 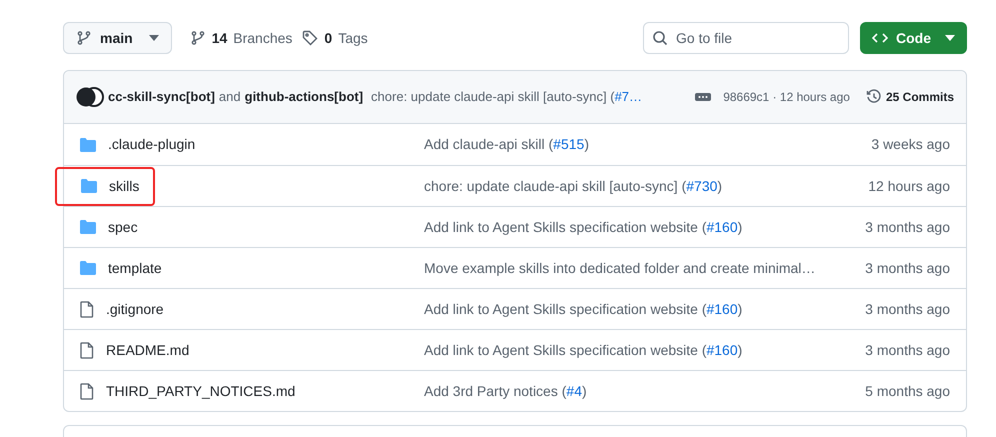 What do you see at coordinates (148, 350) in the screenshot?
I see `file-name-link: README.md` at bounding box center [148, 350].